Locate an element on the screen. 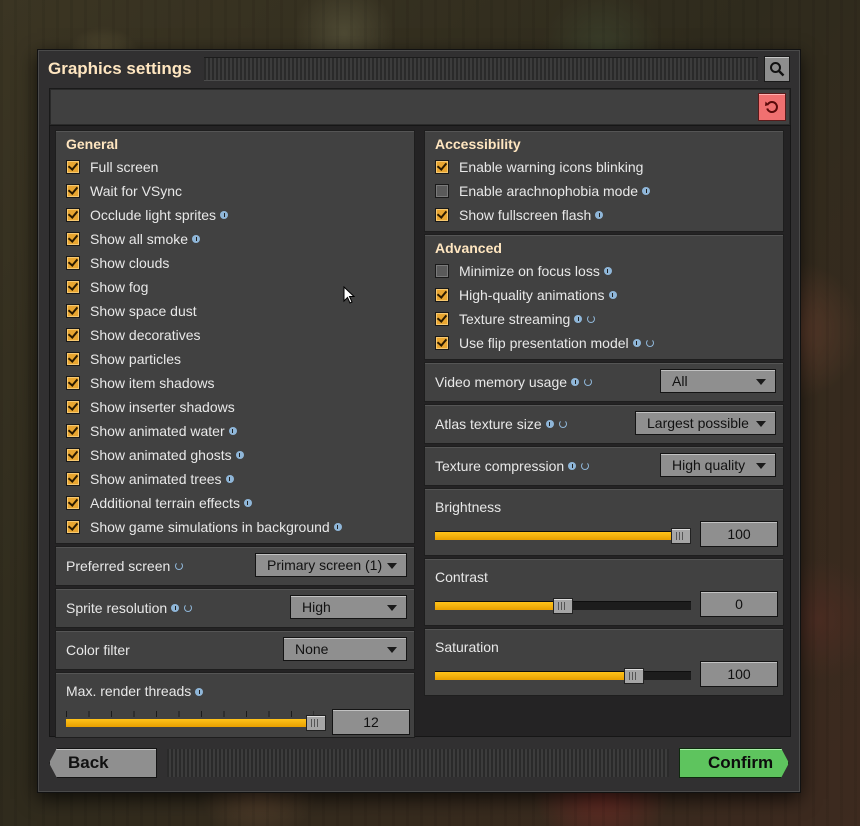 Image resolution: width=860 pixels, height=826 pixels. checkbox-row: Show animated ghosts is located at coordinates (235, 455).